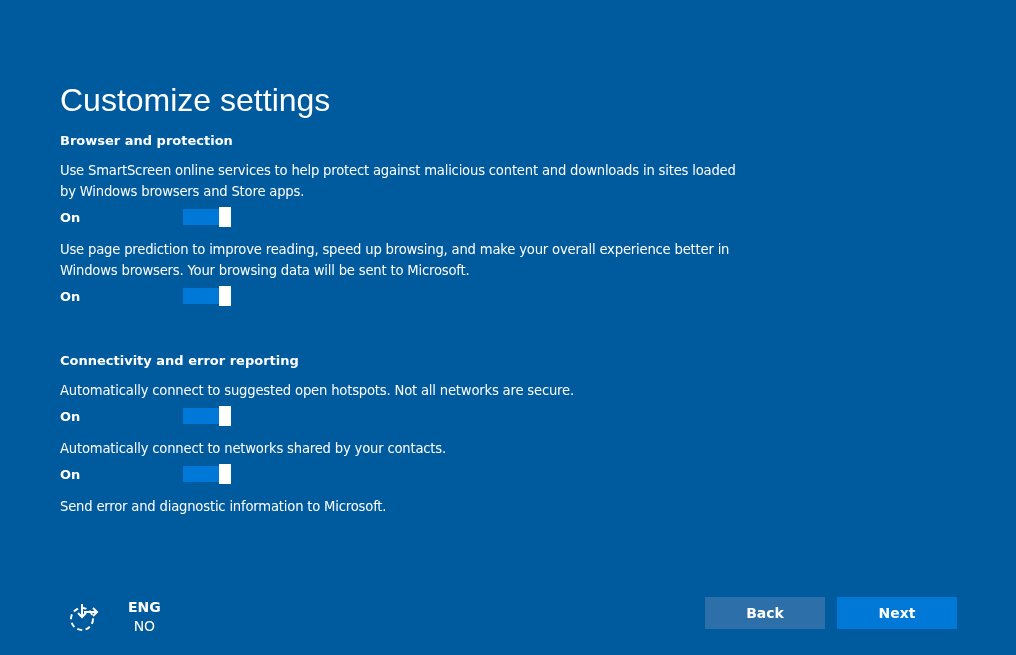  What do you see at coordinates (180, 361) in the screenshot?
I see `section-heading: Connectivity and error reporting` at bounding box center [180, 361].